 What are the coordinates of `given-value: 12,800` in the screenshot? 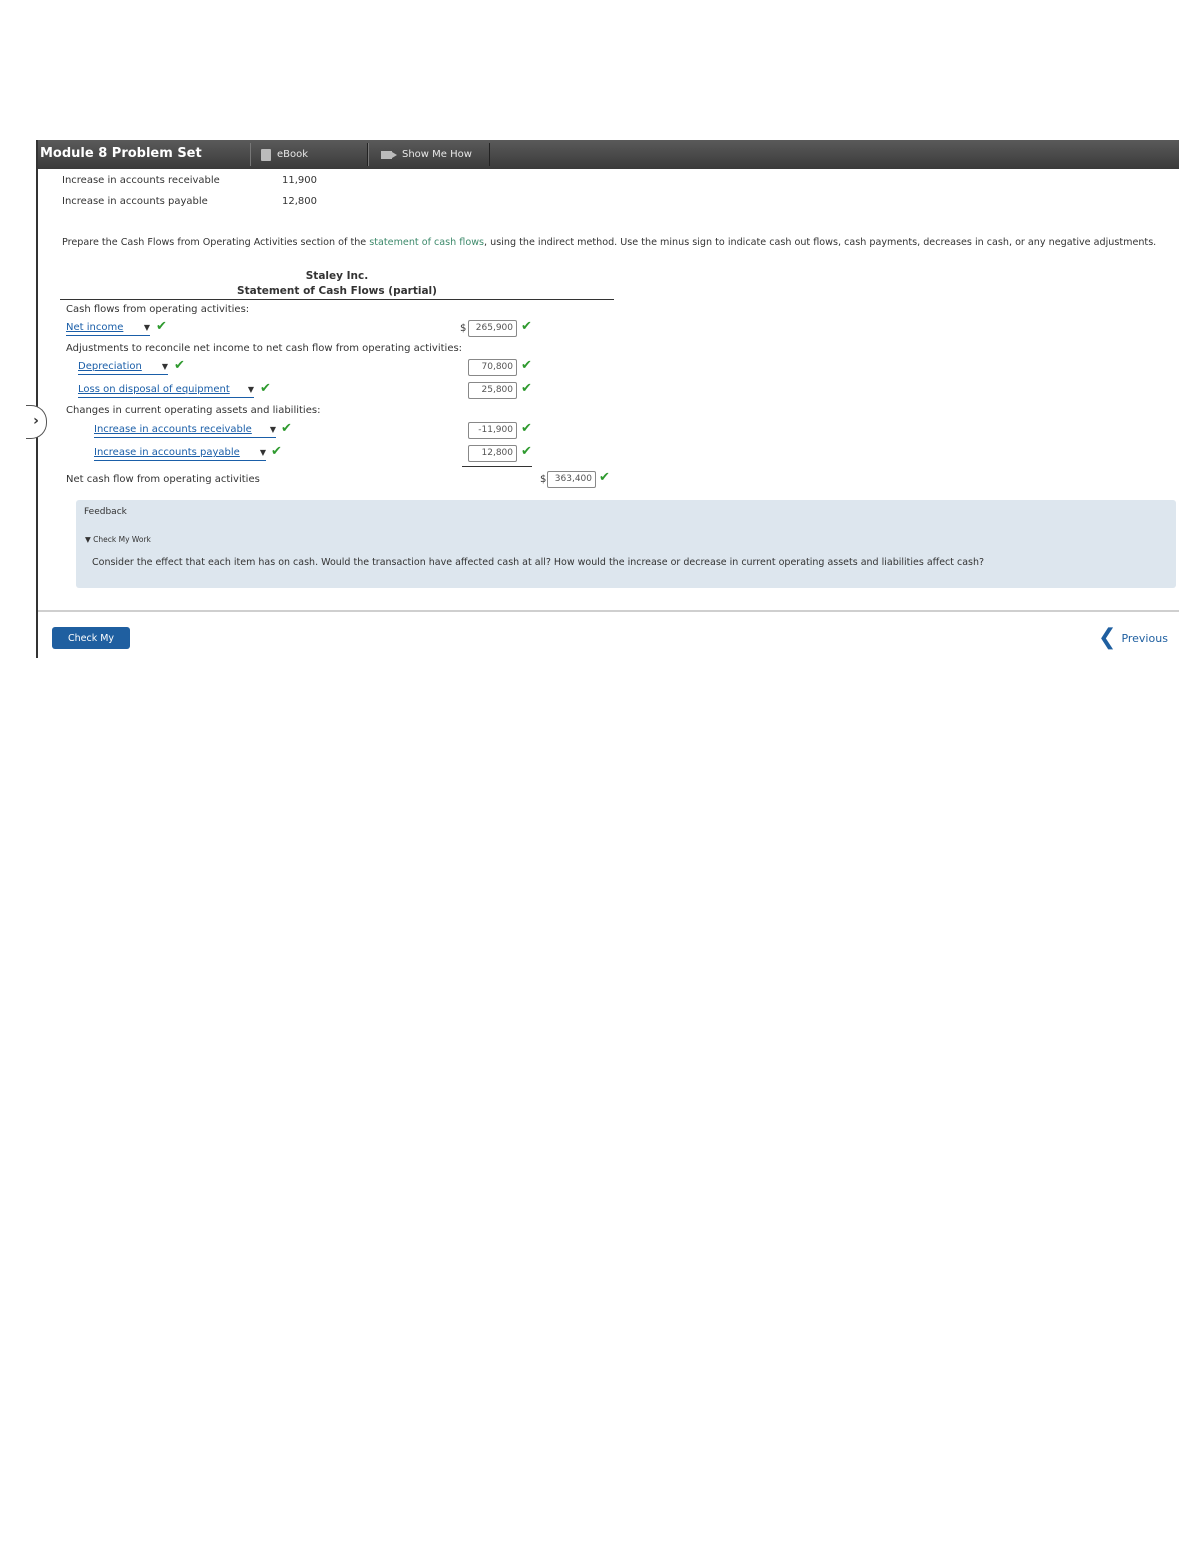 It's located at (299, 201).